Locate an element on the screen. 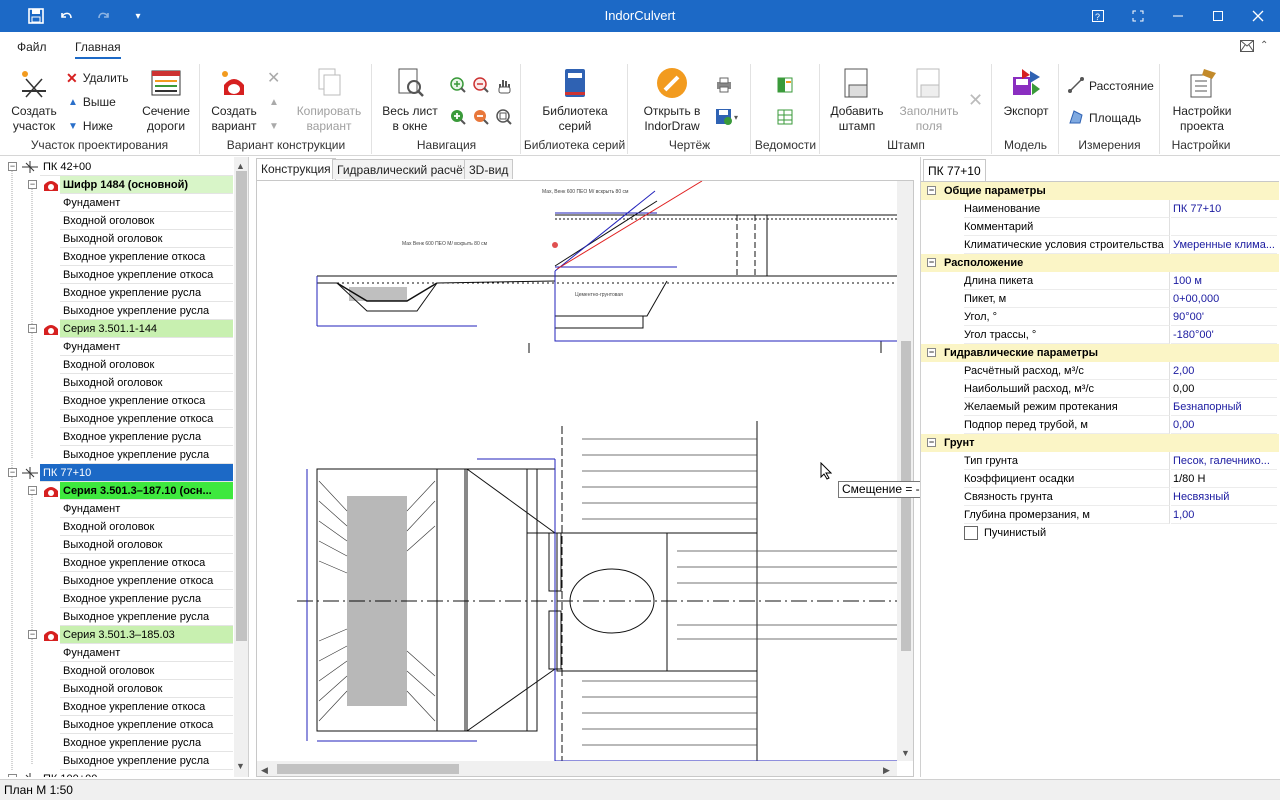 The height and width of the screenshot is (800, 1280). project-settings-button: Настройки проекта is located at coordinates (1202, 100).